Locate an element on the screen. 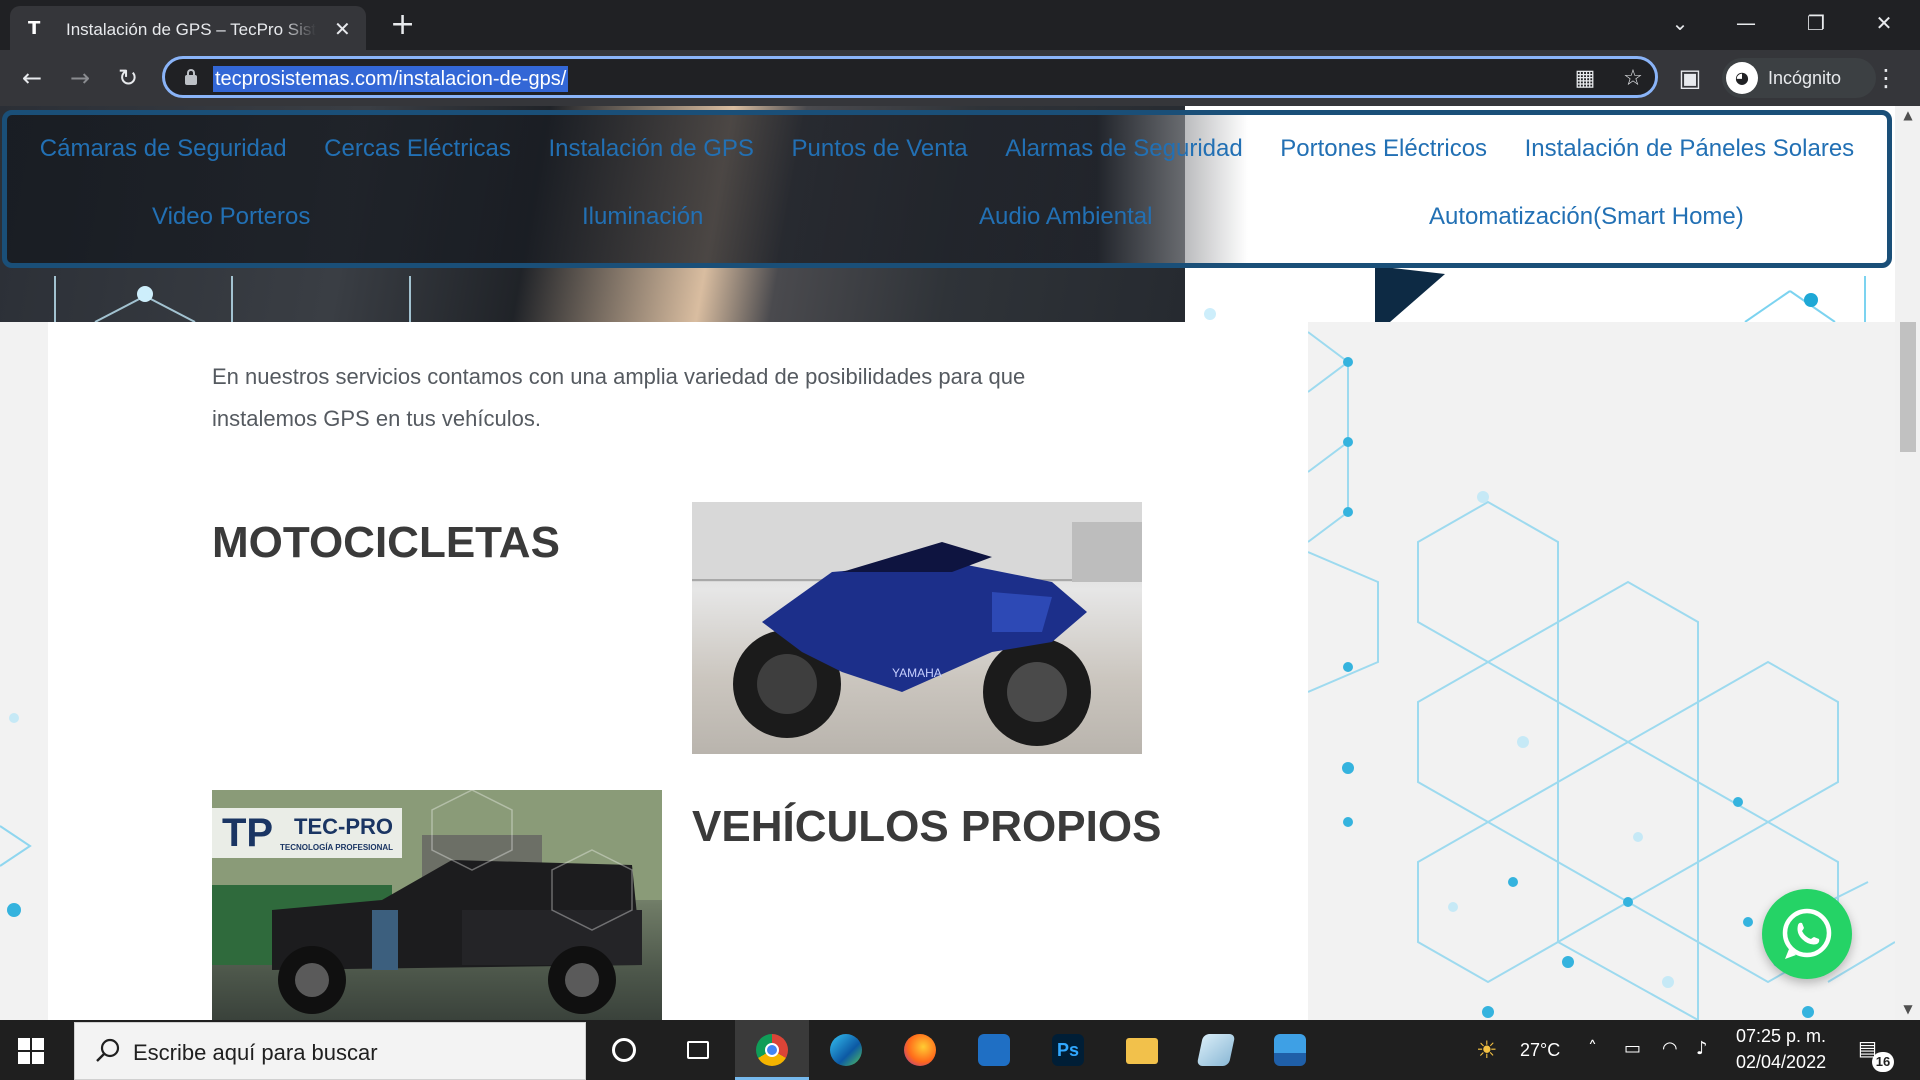 This screenshot has width=1920, height=1080. browser-tab: T Instalación de GPS – TecPro Sistemas ✕ is located at coordinates (188, 28).